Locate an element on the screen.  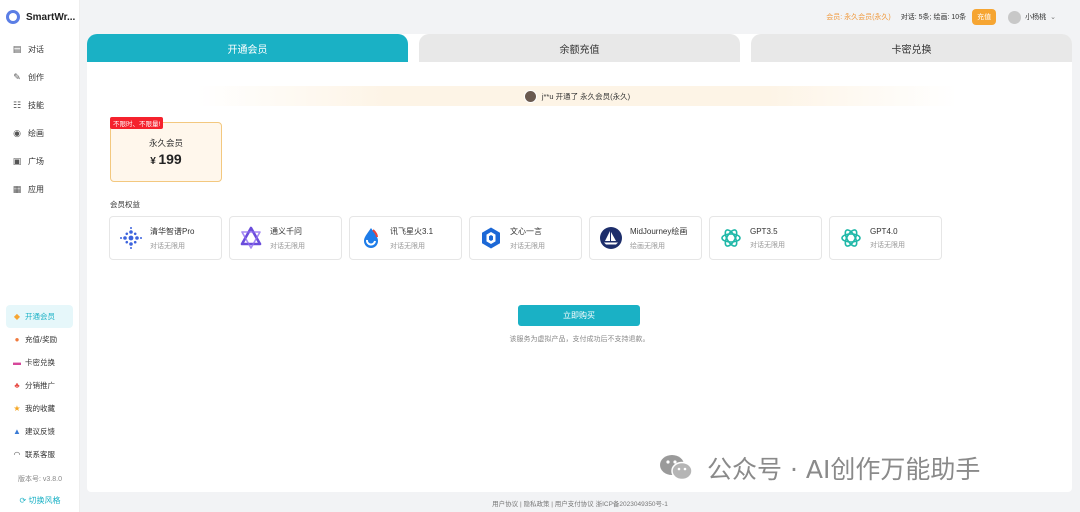
sidebar-item-label: 充值/奖励 is located at coordinates (41, 339).